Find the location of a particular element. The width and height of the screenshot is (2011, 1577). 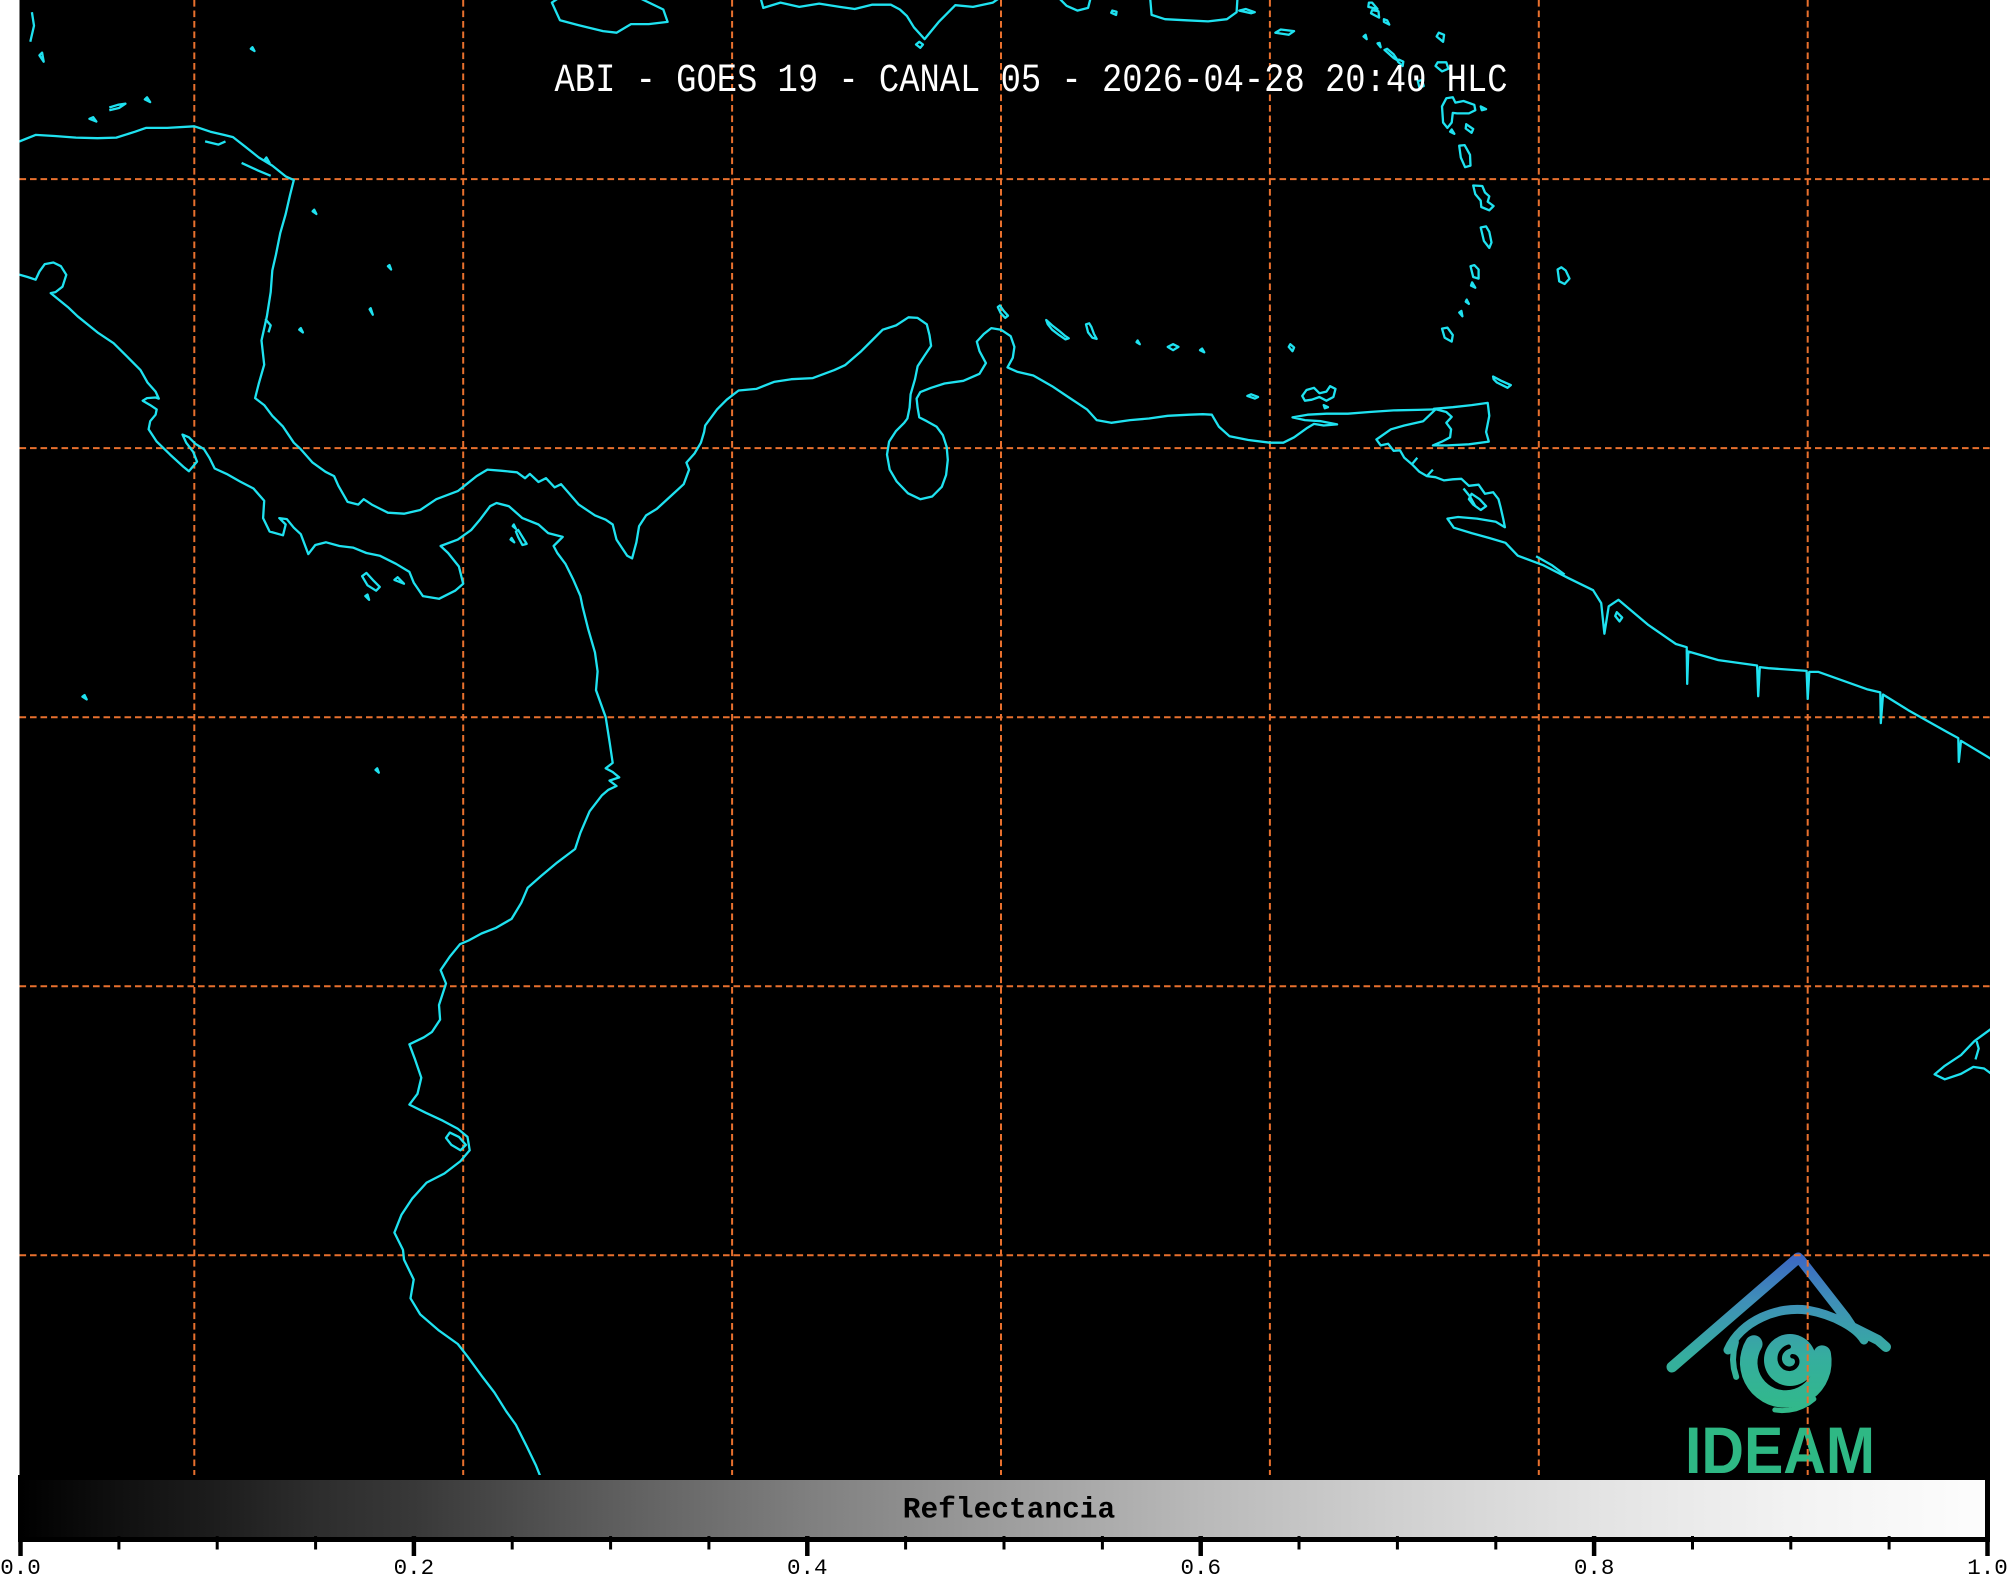

svg-text: 0.8 is located at coordinates (1594, 1566).